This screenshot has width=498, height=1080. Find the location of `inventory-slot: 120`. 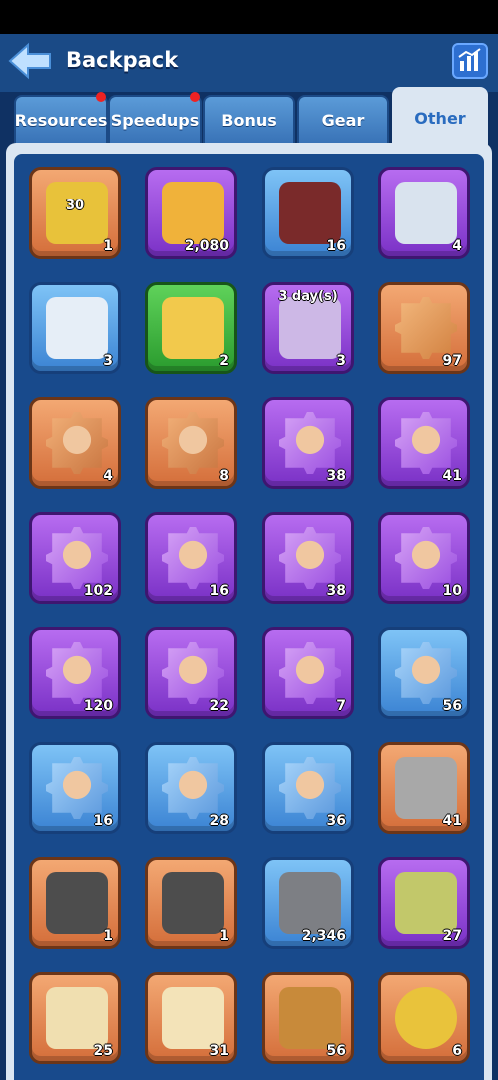

inventory-slot: 120 is located at coordinates (75, 673).